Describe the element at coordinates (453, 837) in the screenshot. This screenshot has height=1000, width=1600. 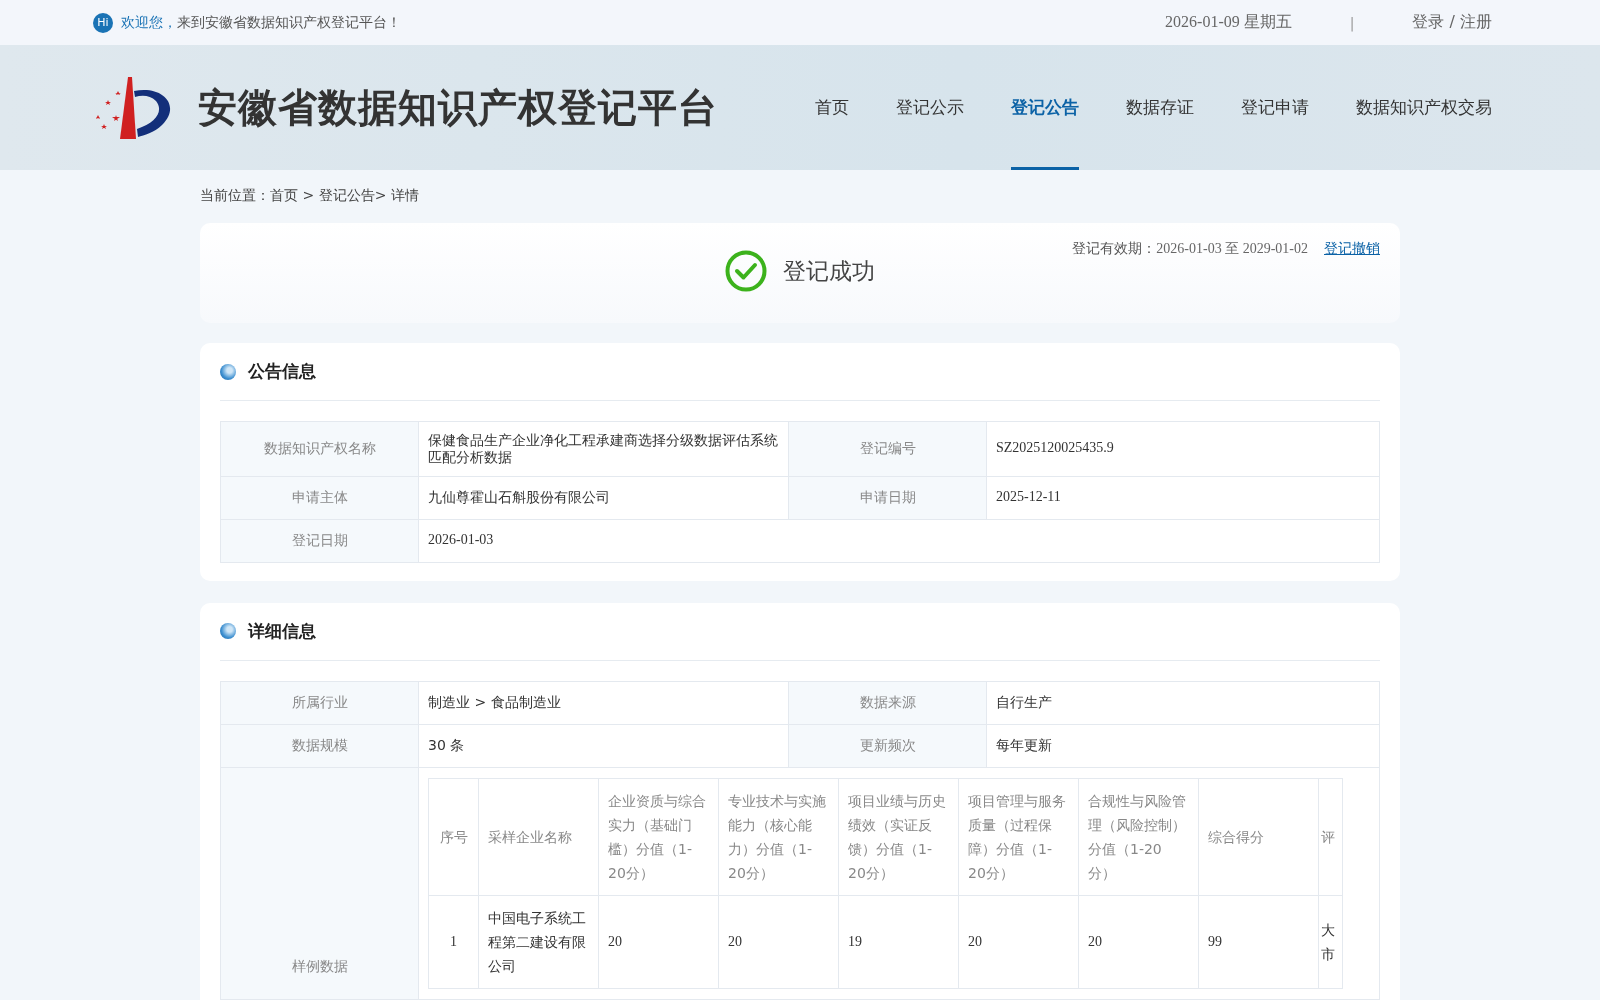
I see `column-header: 序号` at that location.